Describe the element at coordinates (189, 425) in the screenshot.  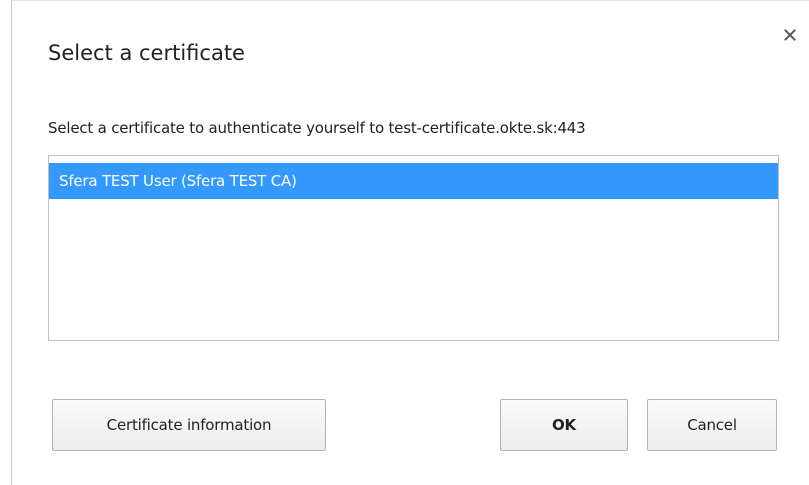
I see `certificate-information-button: Certificate information` at that location.